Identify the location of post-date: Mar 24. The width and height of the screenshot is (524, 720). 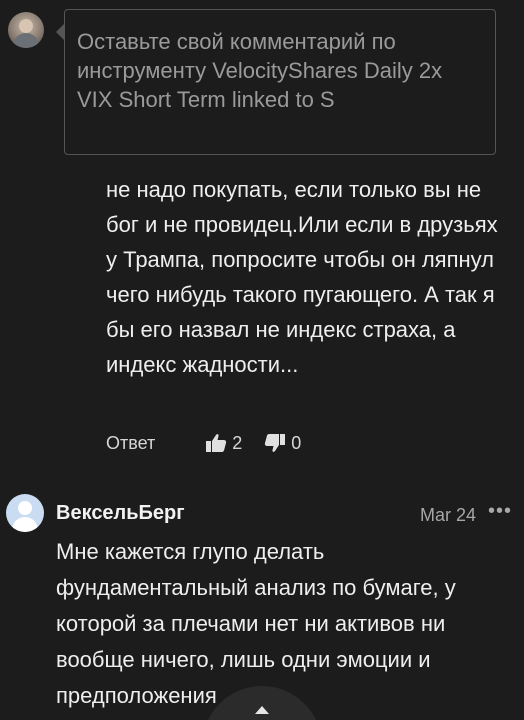
(447, 515).